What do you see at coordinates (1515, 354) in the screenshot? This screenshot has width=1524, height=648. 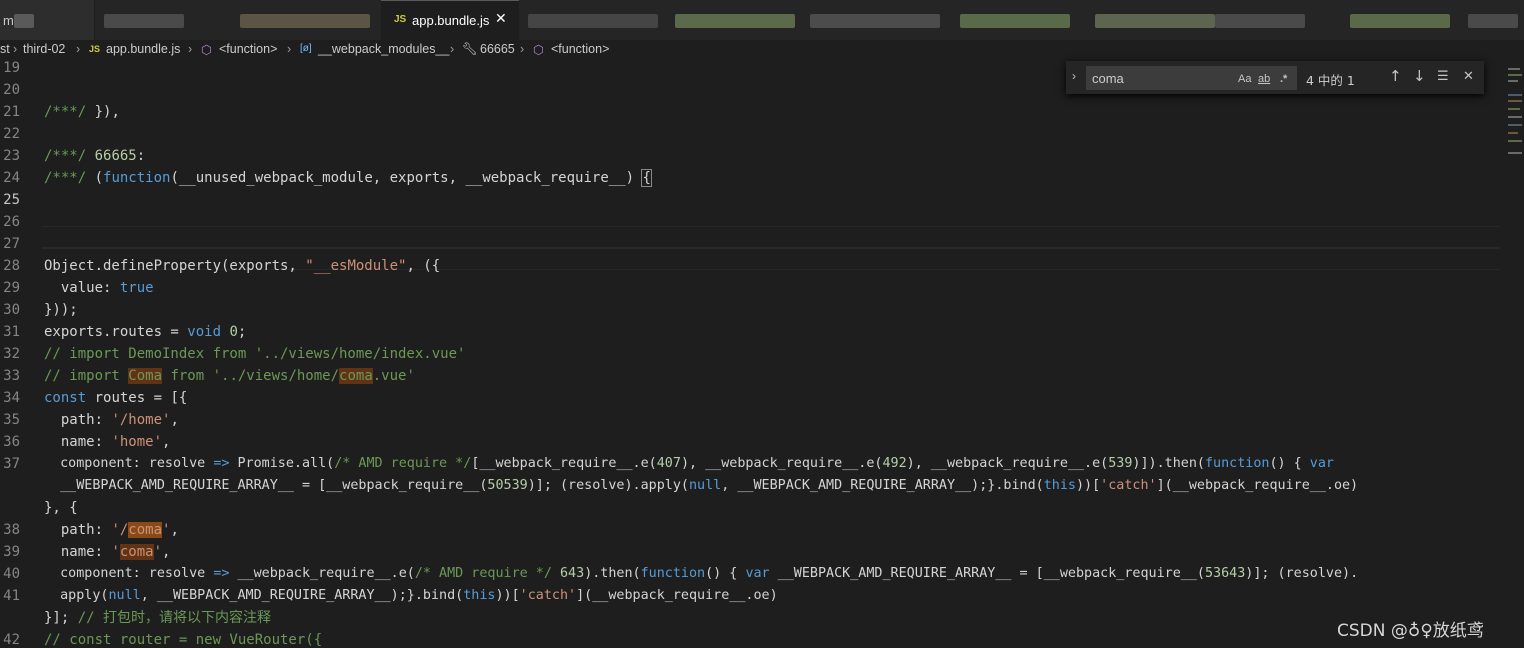 I see `minimap` at bounding box center [1515, 354].